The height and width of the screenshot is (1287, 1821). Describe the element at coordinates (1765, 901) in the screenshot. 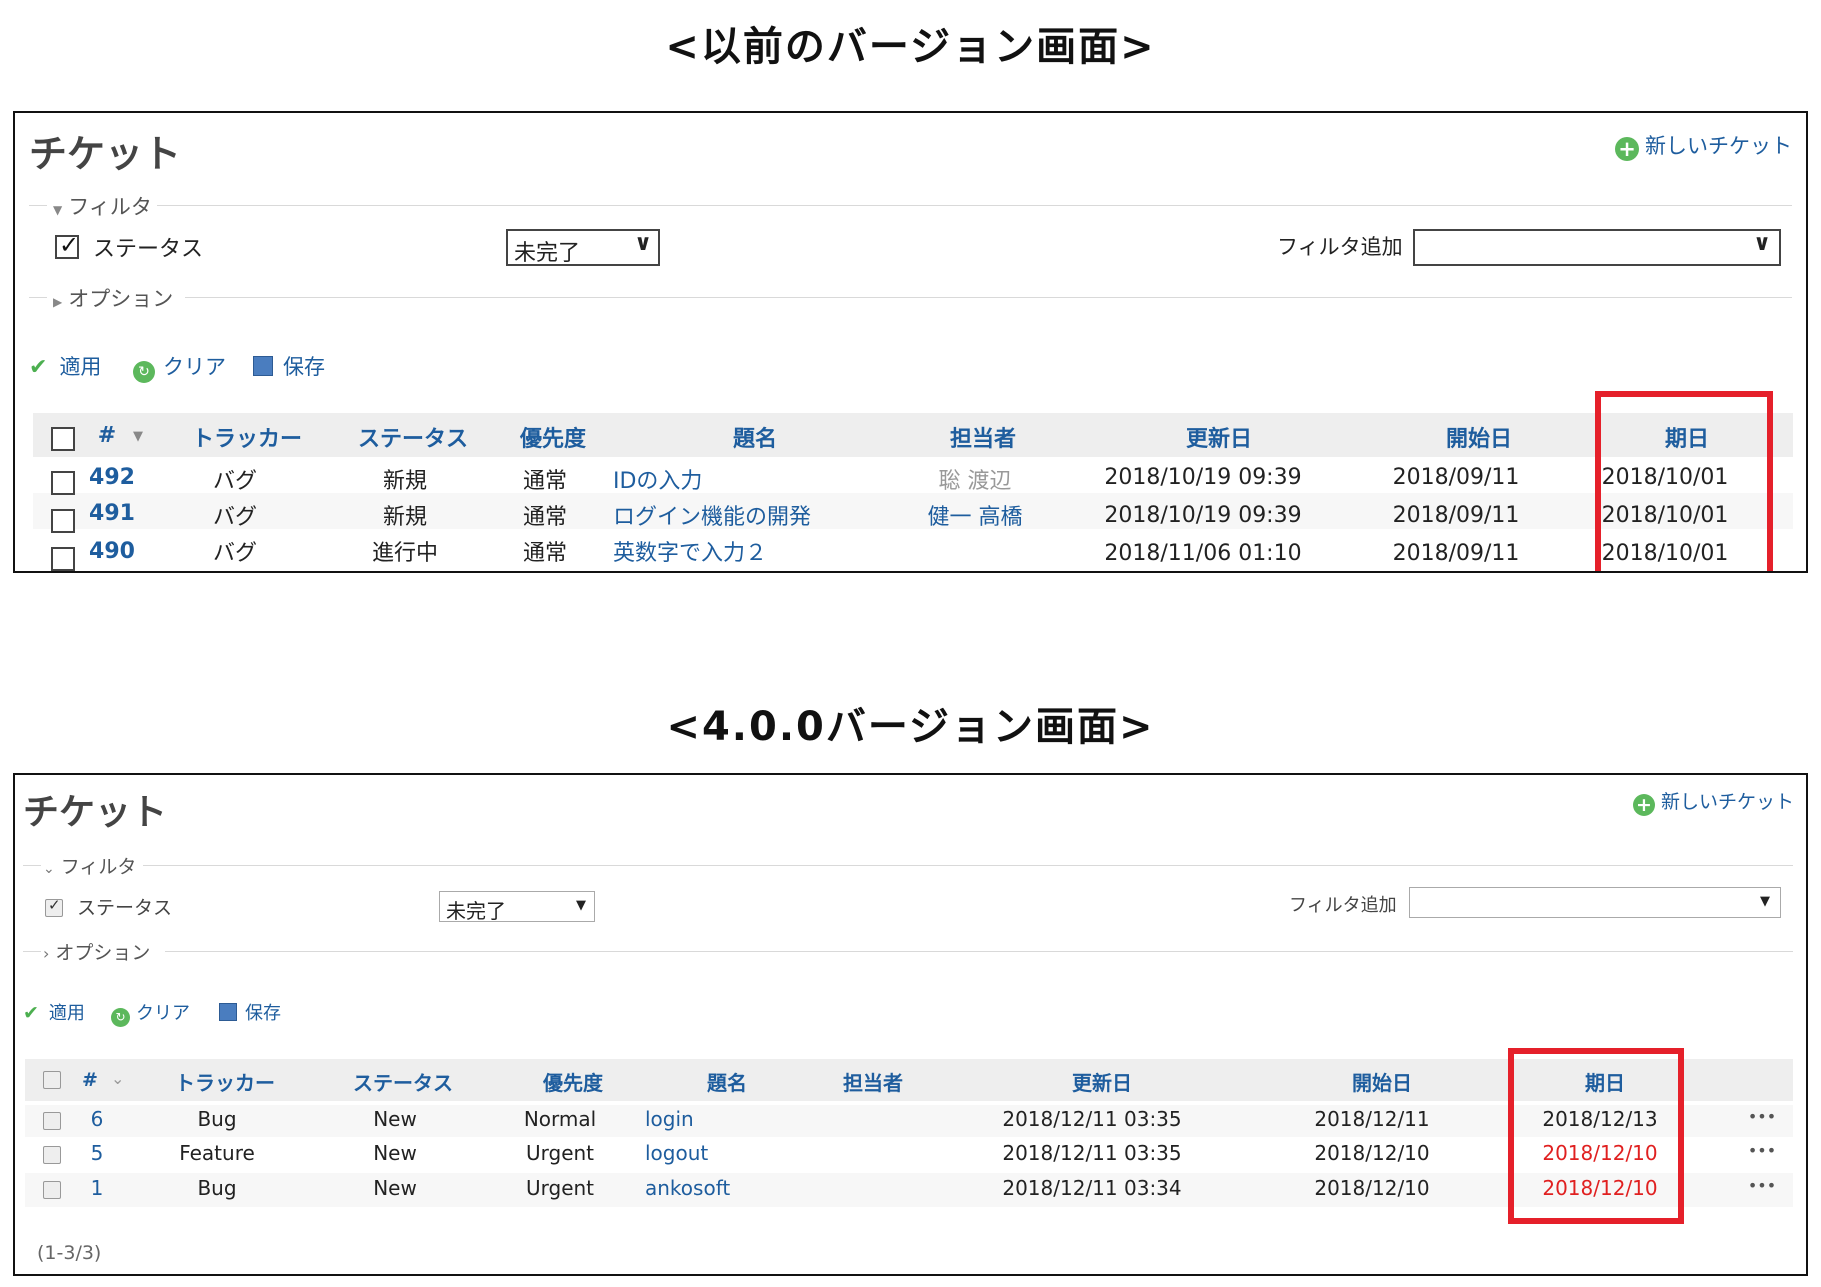

I see `dropdown-arrow-icon: ▼` at that location.